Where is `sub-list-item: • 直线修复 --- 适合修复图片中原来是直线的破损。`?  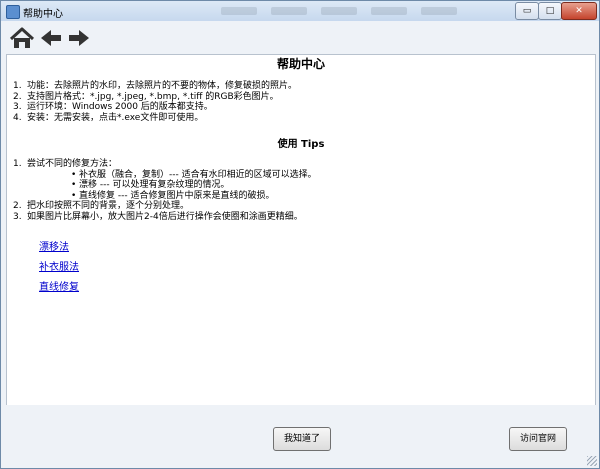
sub-list-item: • 直线修复 --- 适合修复图片中原来是直线的破损。 is located at coordinates (194, 196).